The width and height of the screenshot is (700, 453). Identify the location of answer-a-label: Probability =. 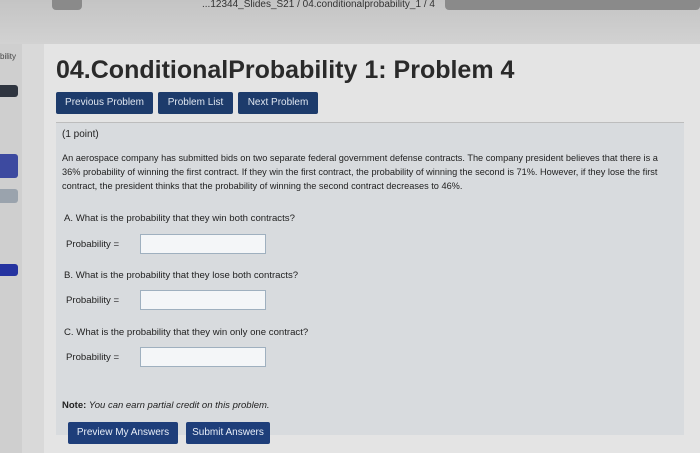
(93, 244).